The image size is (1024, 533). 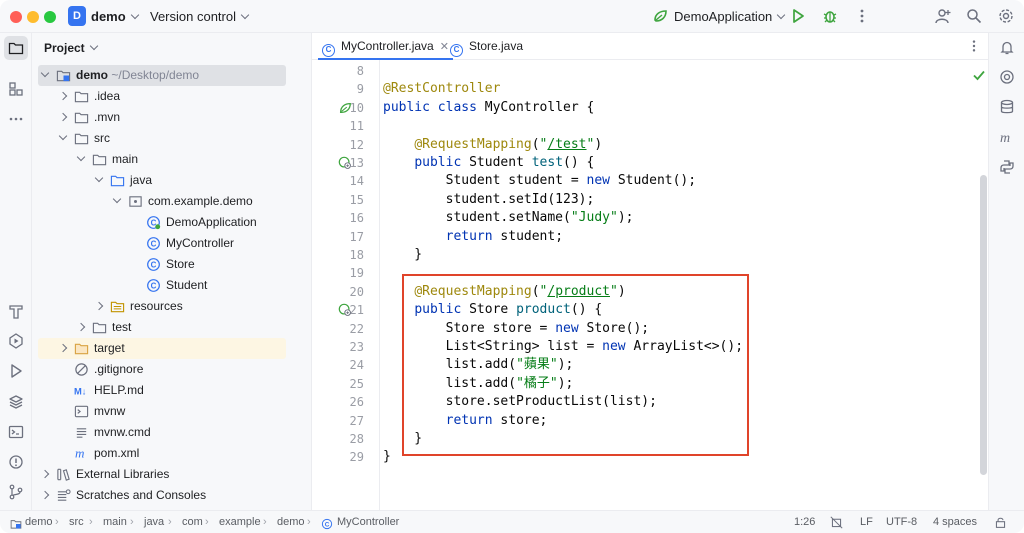 I want to click on zoom-window-button, so click(x=50, y=17).